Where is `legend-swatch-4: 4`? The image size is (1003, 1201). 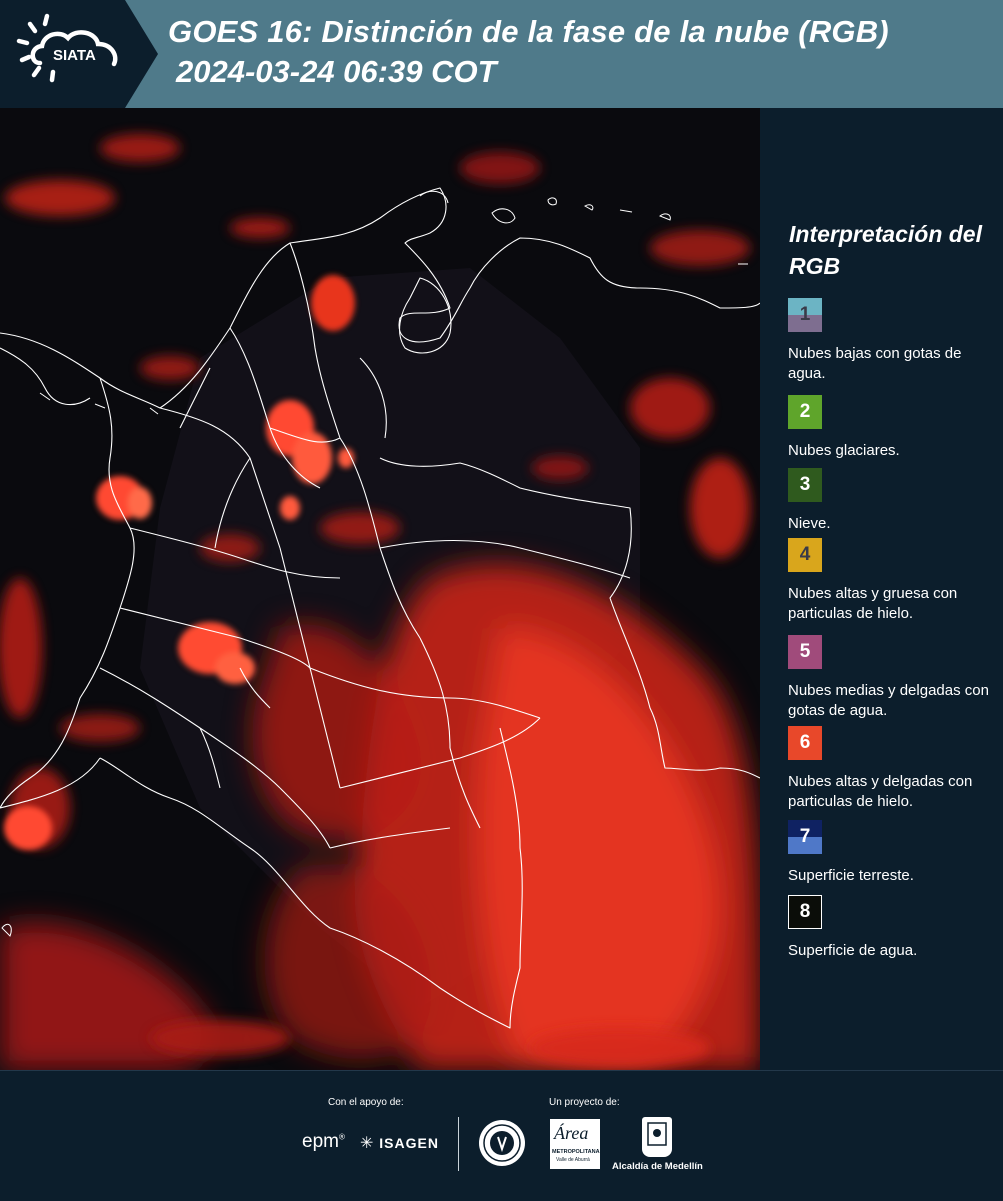 legend-swatch-4: 4 is located at coordinates (805, 555).